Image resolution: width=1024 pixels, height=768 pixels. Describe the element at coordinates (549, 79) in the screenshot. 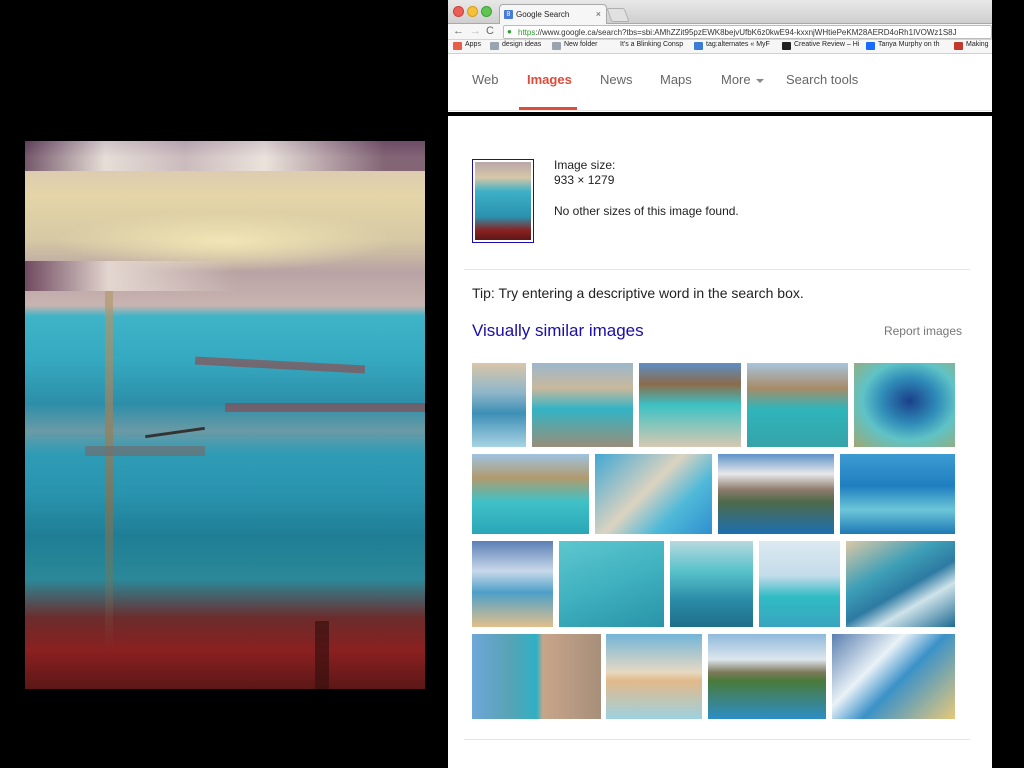

I see `tab-images: Images` at that location.